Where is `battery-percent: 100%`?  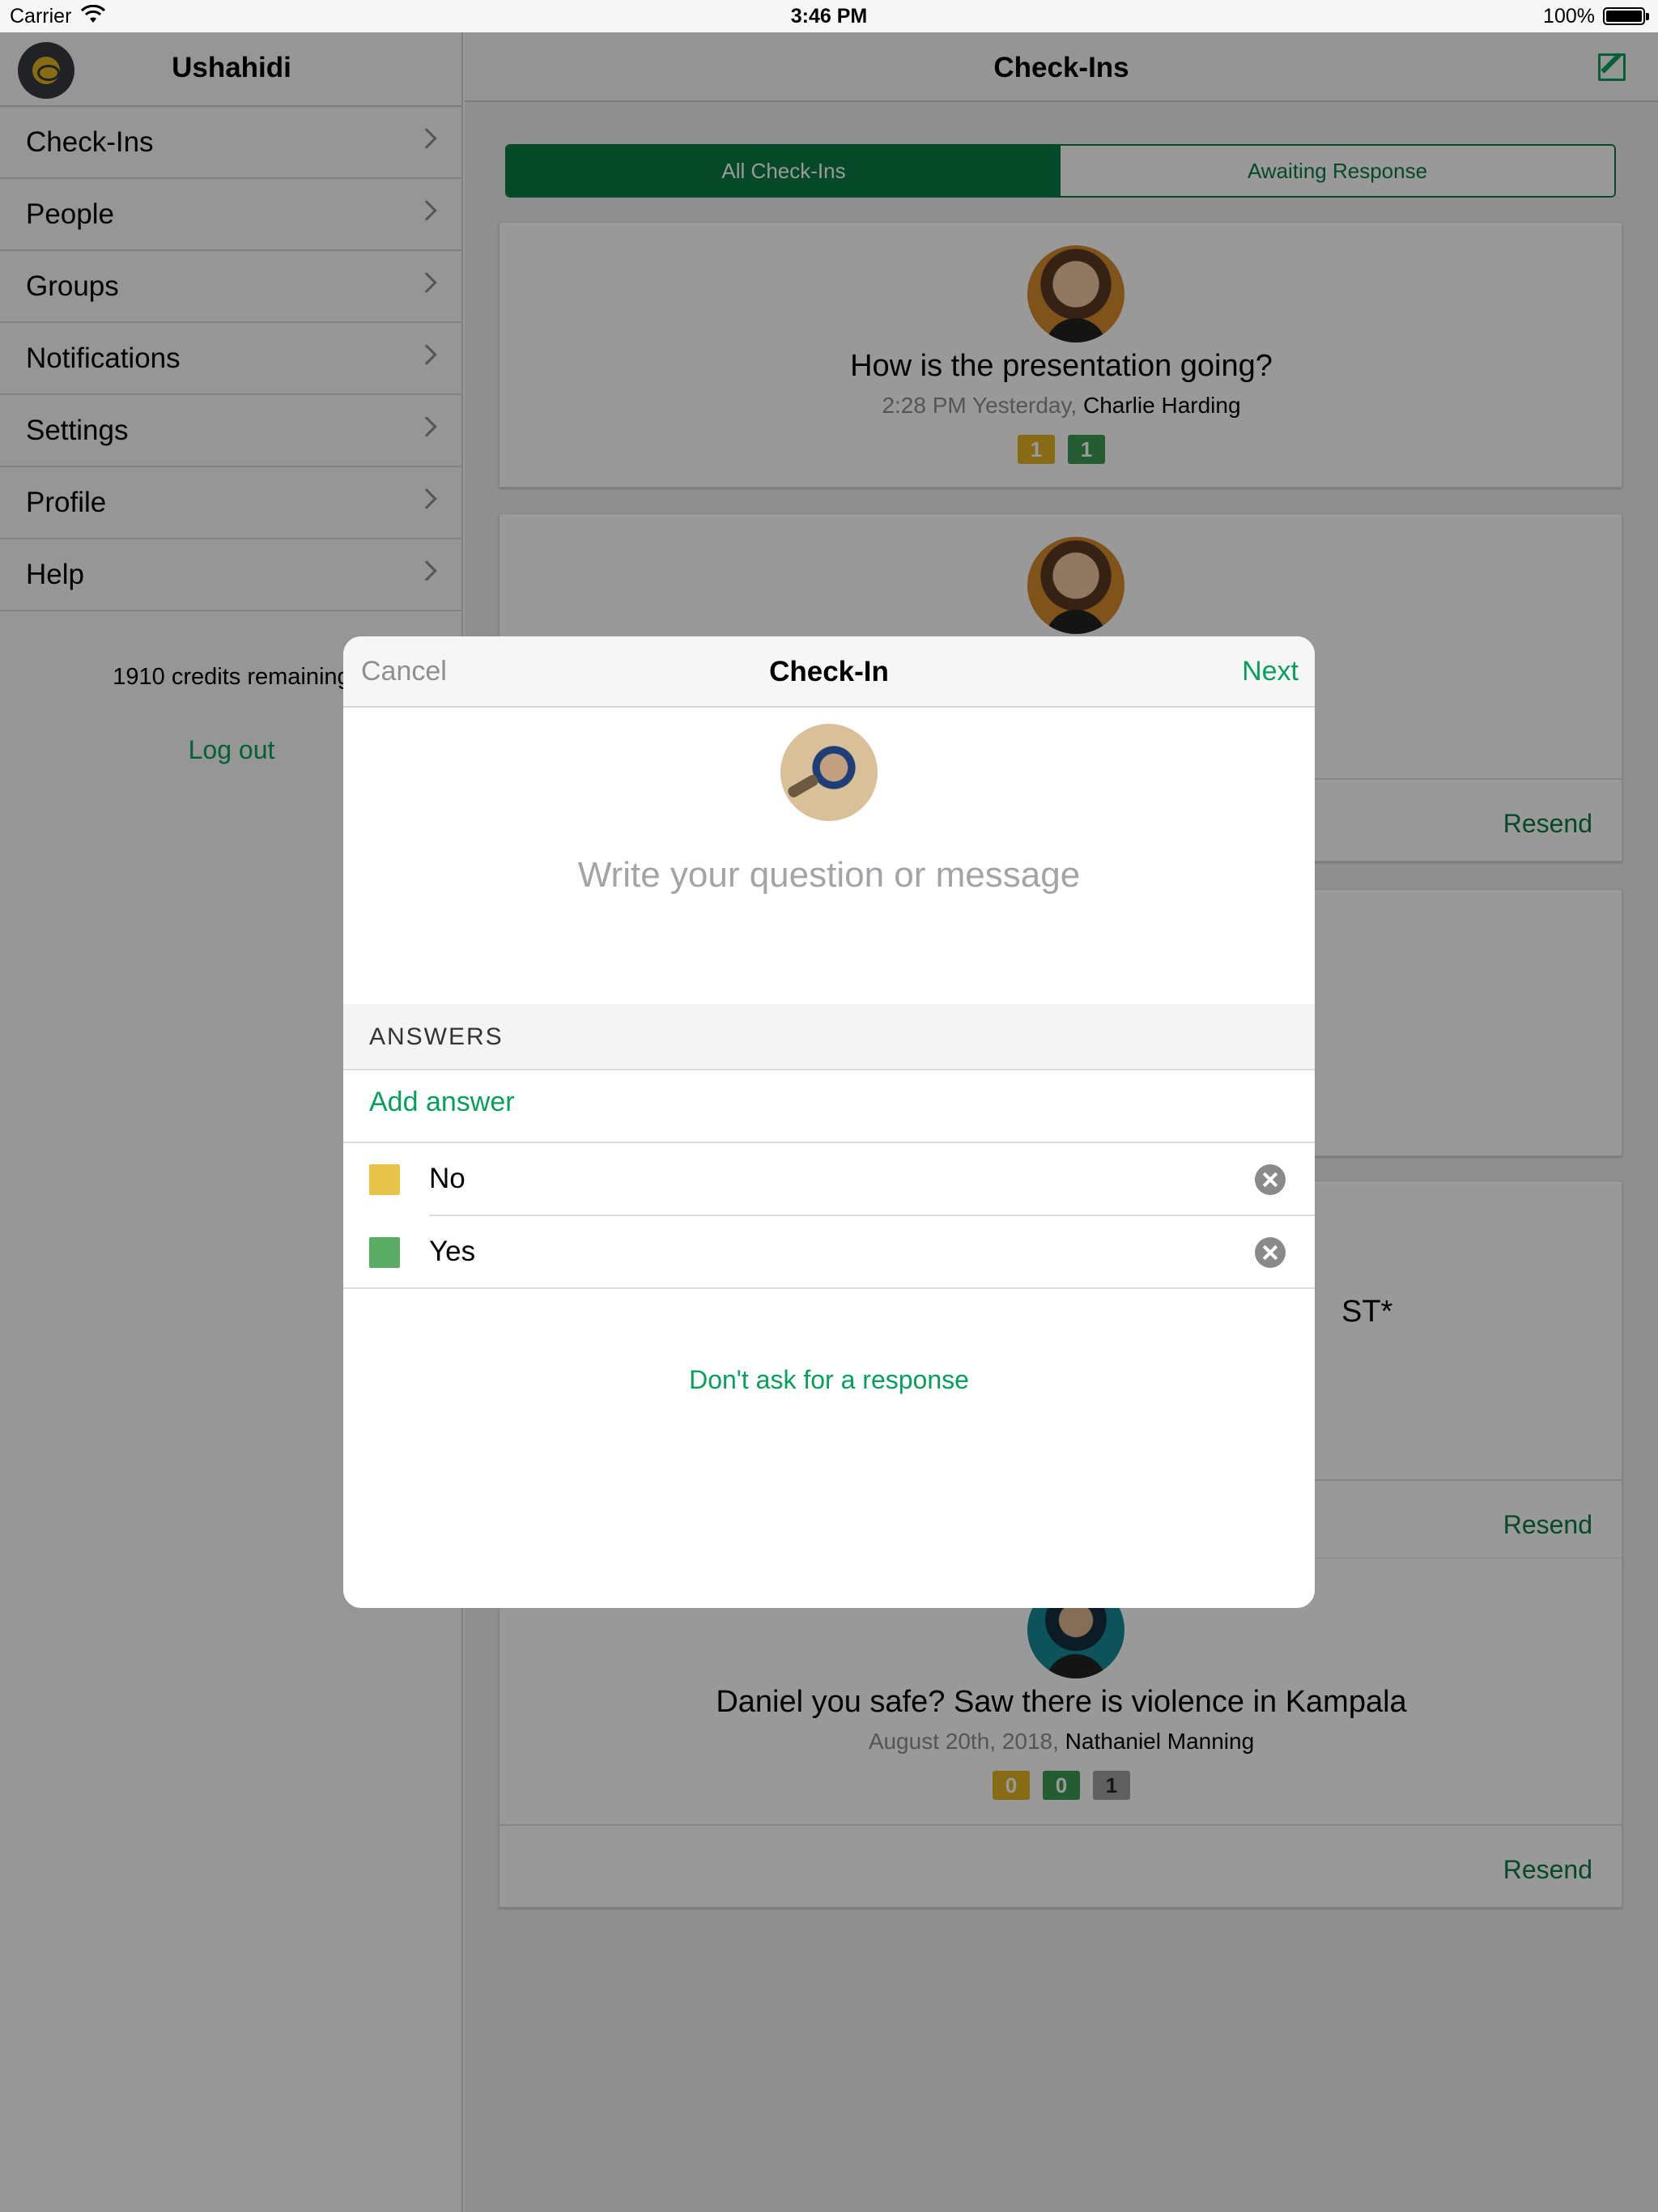
battery-percent: 100% is located at coordinates (1569, 16).